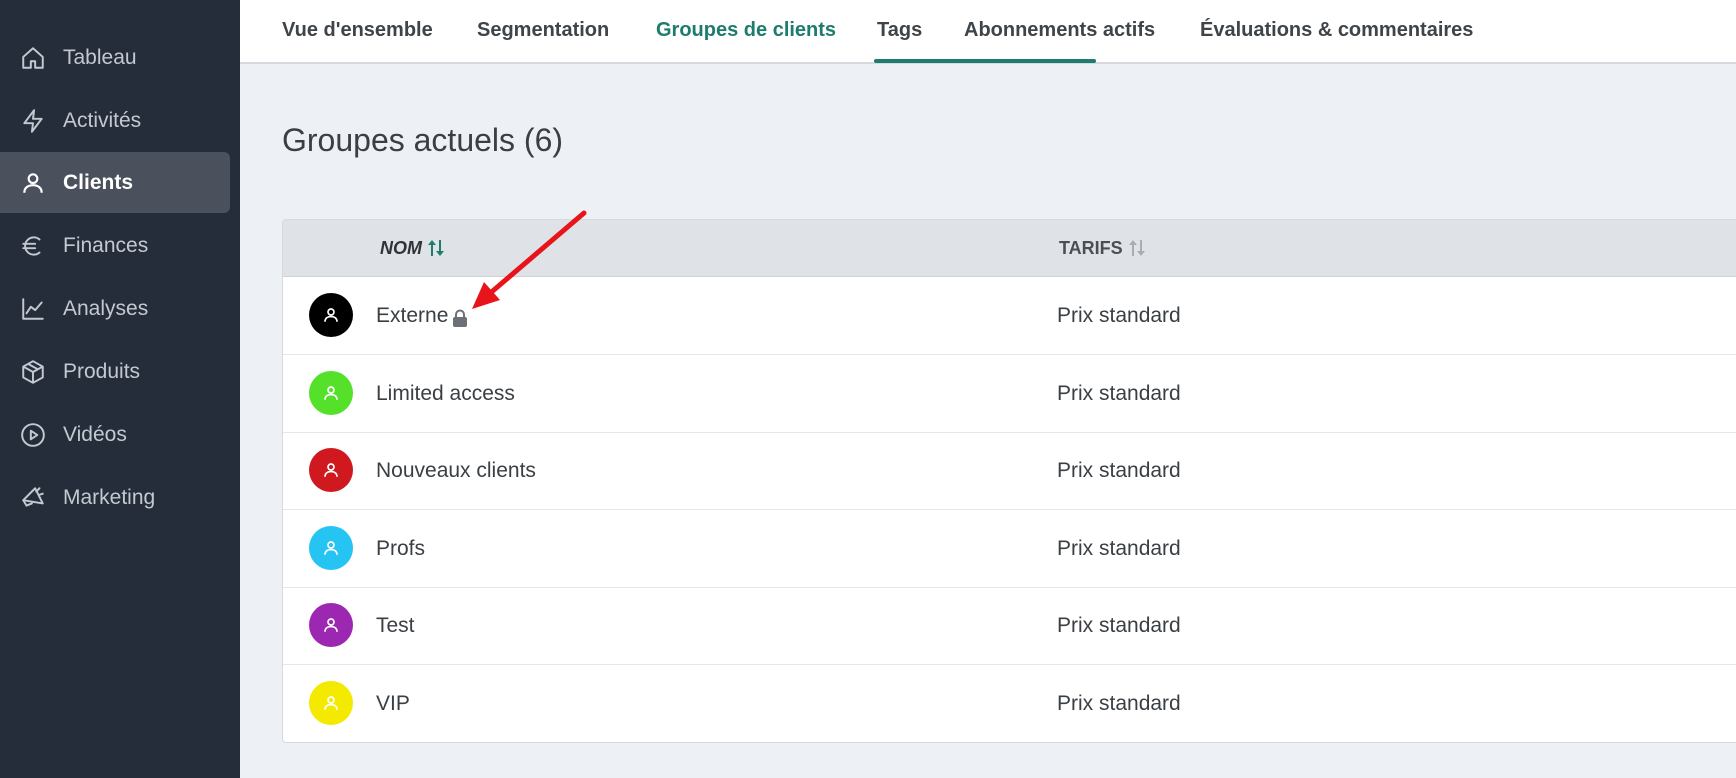  What do you see at coordinates (423, 140) in the screenshot?
I see `page-title: Groupes actuels (6)` at bounding box center [423, 140].